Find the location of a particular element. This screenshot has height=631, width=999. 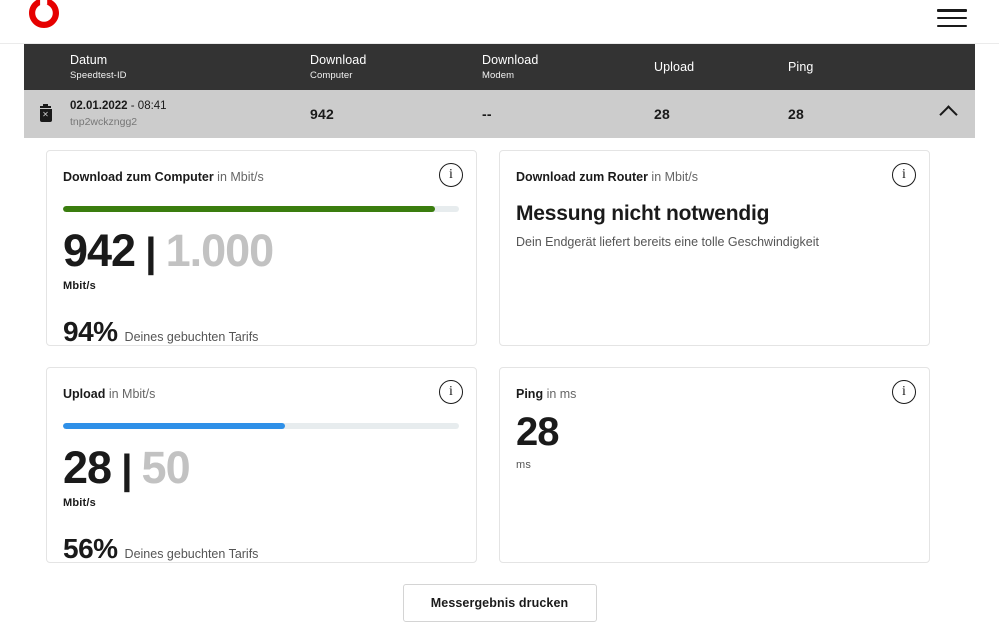

row-ping: 28 is located at coordinates (796, 114).